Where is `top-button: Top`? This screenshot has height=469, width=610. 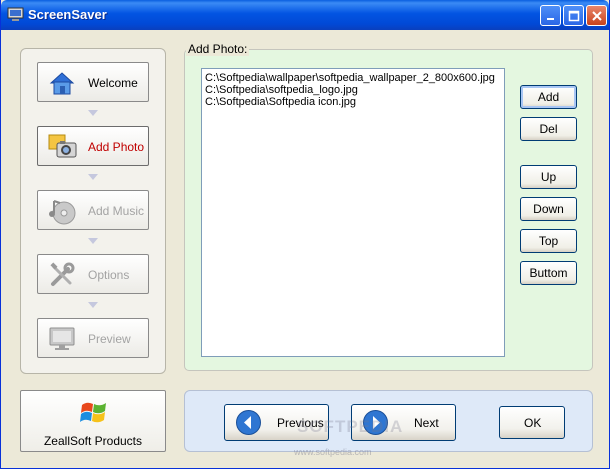 top-button: Top is located at coordinates (548, 241).